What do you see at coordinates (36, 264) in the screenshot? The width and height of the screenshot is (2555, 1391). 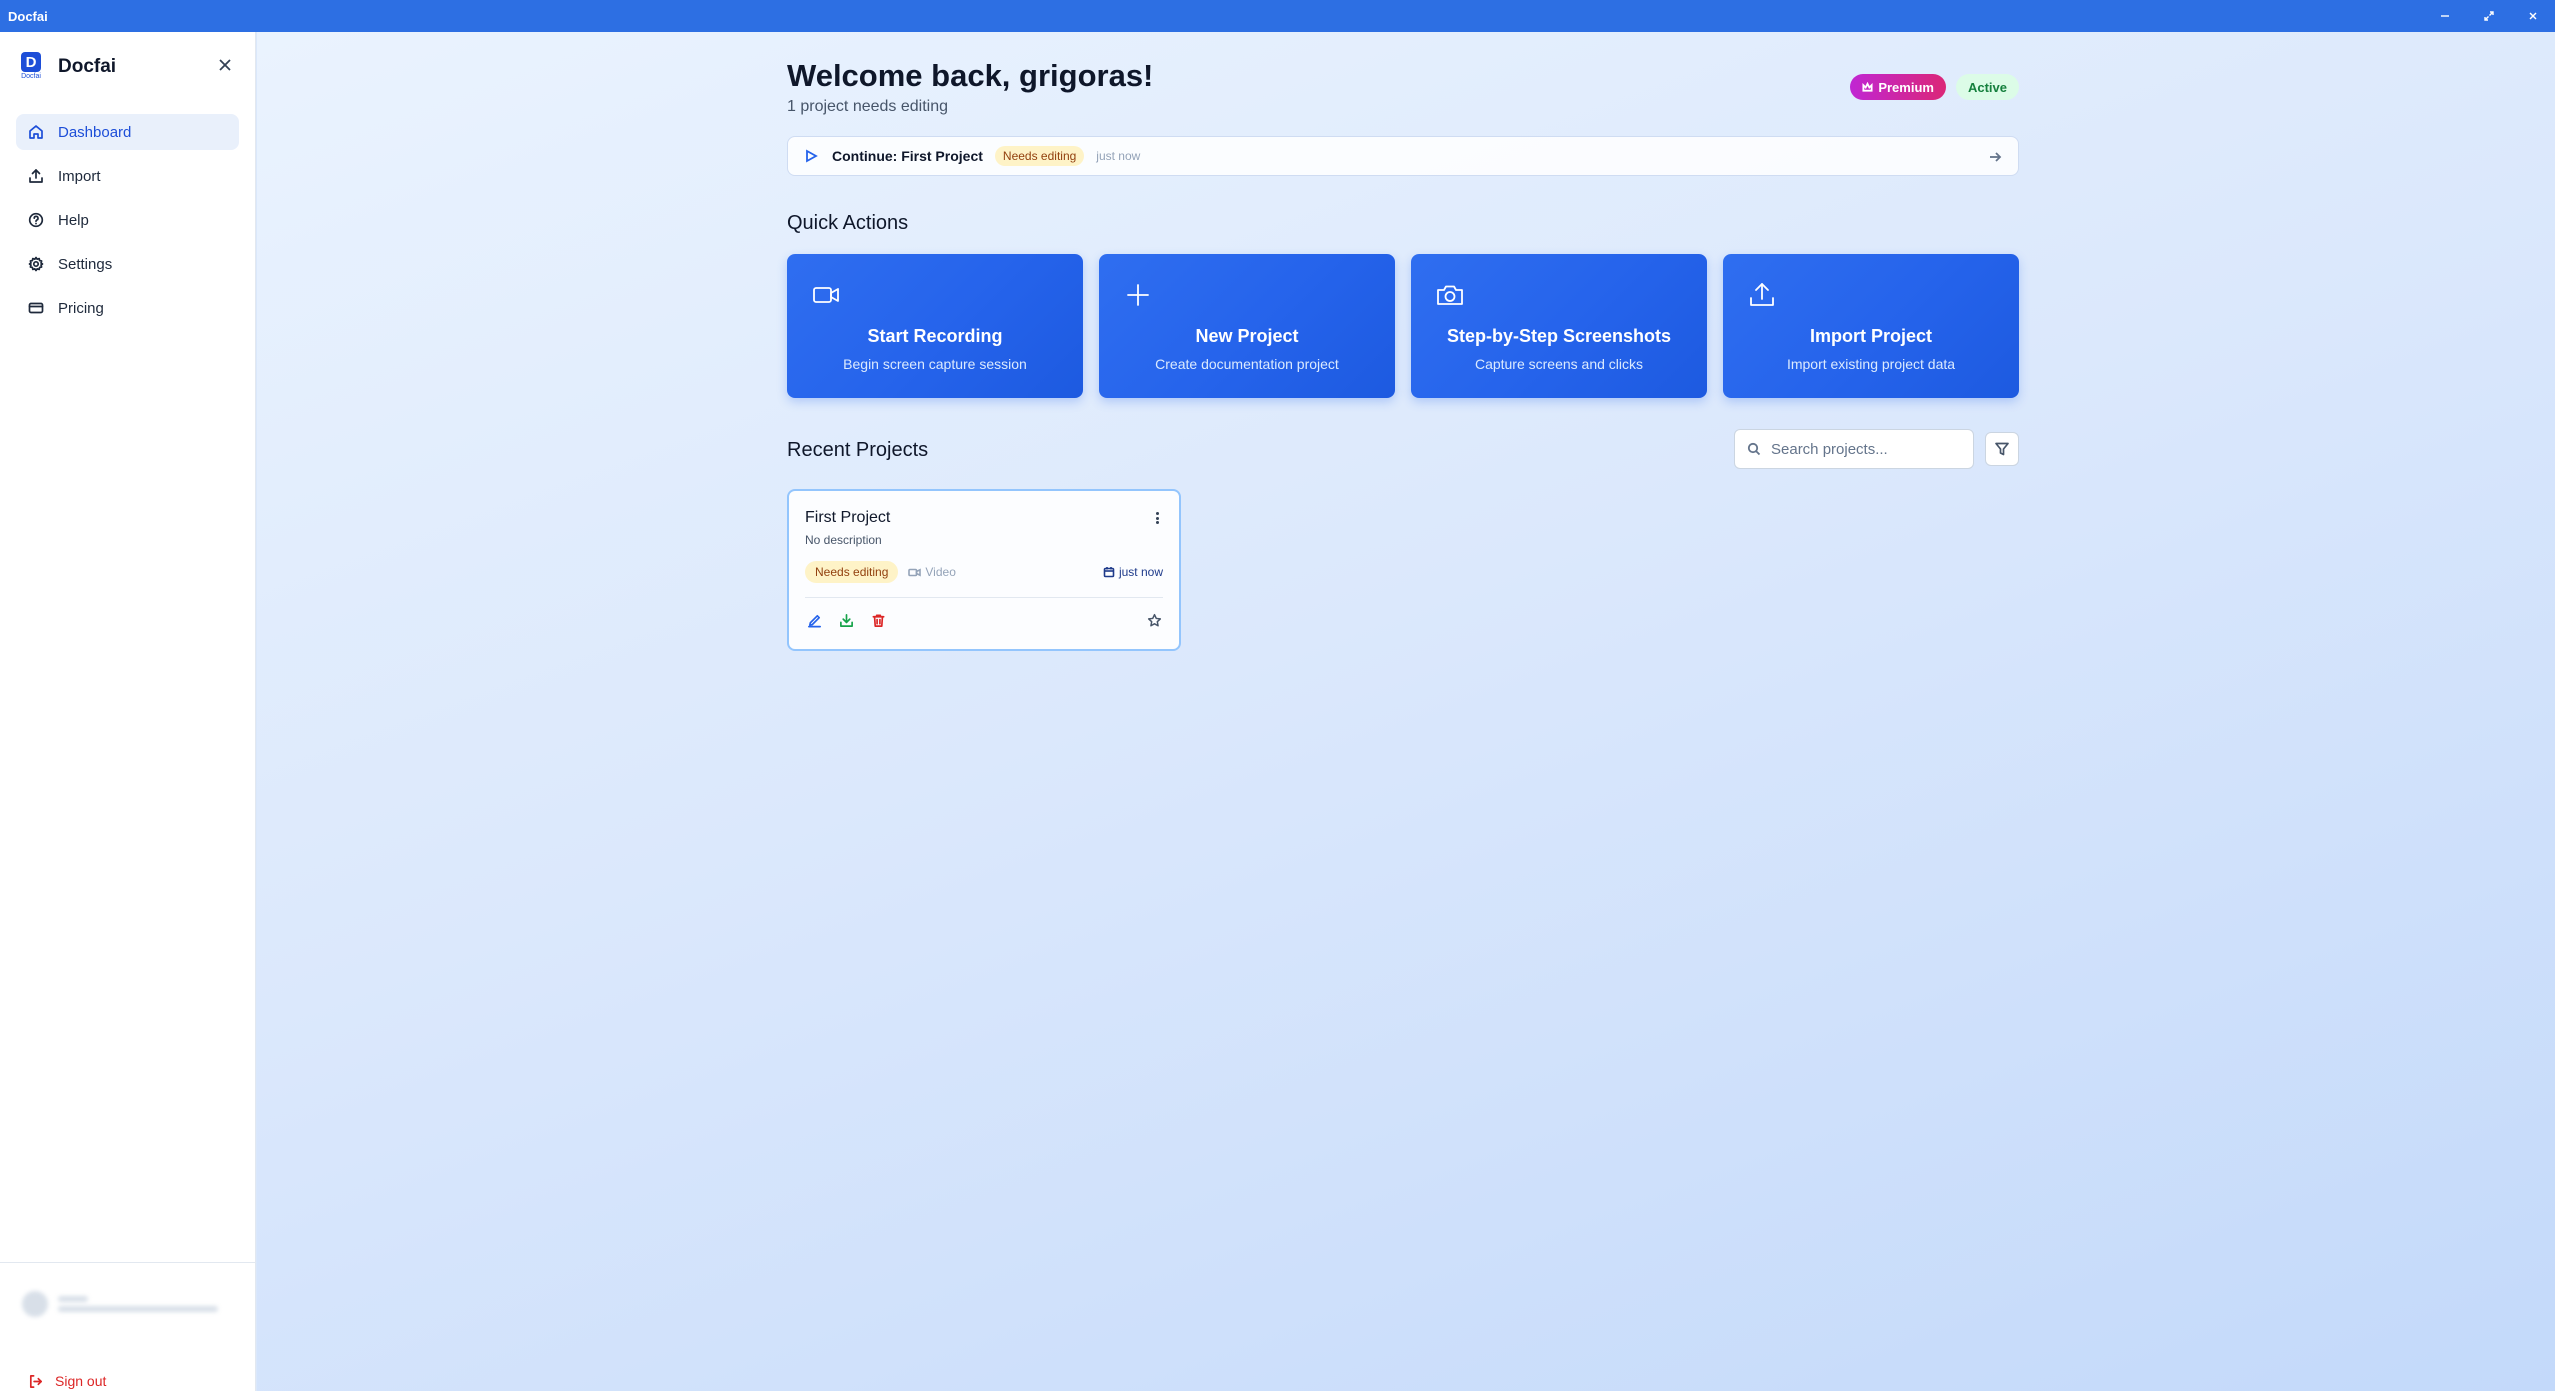 I see `gear-icon` at bounding box center [36, 264].